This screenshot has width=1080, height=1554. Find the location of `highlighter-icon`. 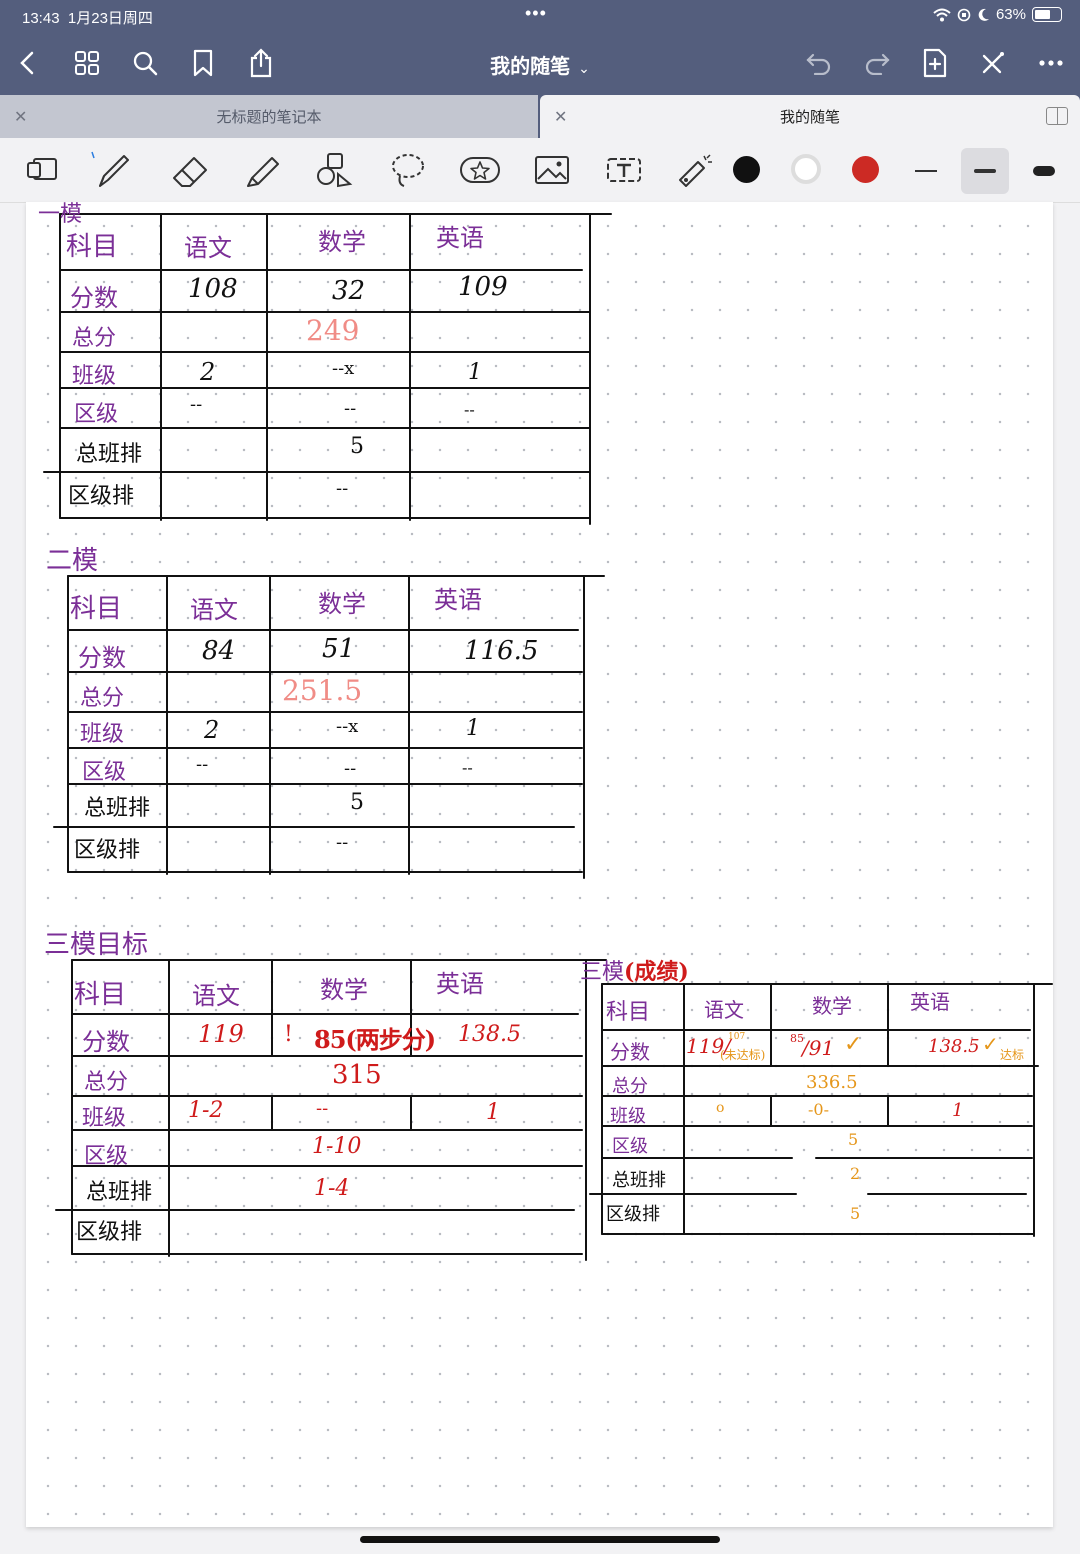

highlighter-icon is located at coordinates (262, 170).